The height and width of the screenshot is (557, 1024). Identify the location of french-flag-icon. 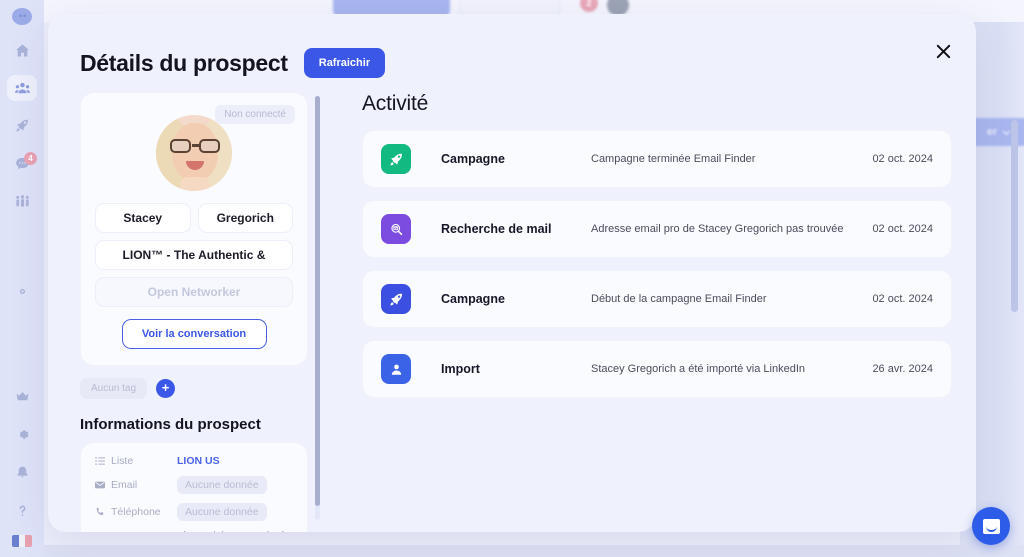
(22, 541).